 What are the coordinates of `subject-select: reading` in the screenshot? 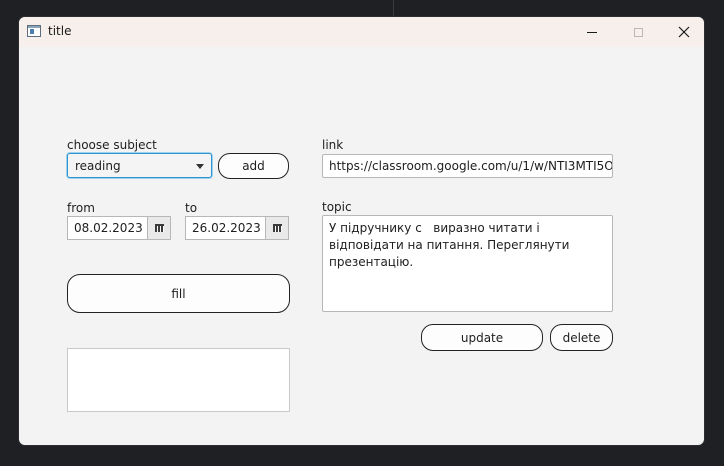 It's located at (139, 165).